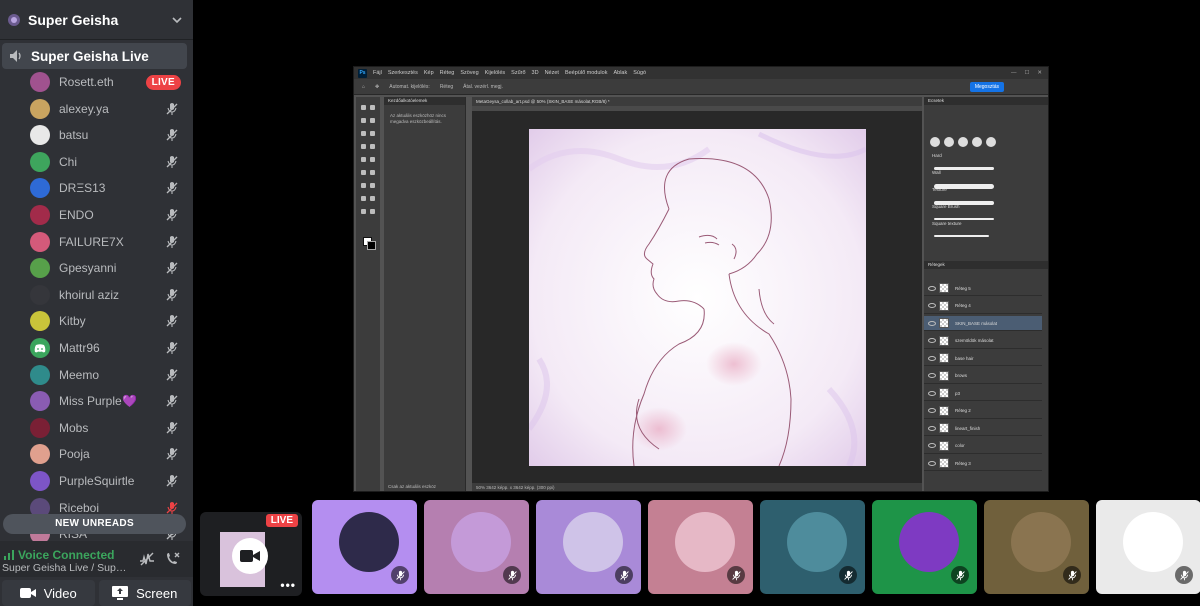 Image resolution: width=1200 pixels, height=606 pixels. What do you see at coordinates (96, 215) in the screenshot?
I see `voice-user-row: ENDO` at bounding box center [96, 215].